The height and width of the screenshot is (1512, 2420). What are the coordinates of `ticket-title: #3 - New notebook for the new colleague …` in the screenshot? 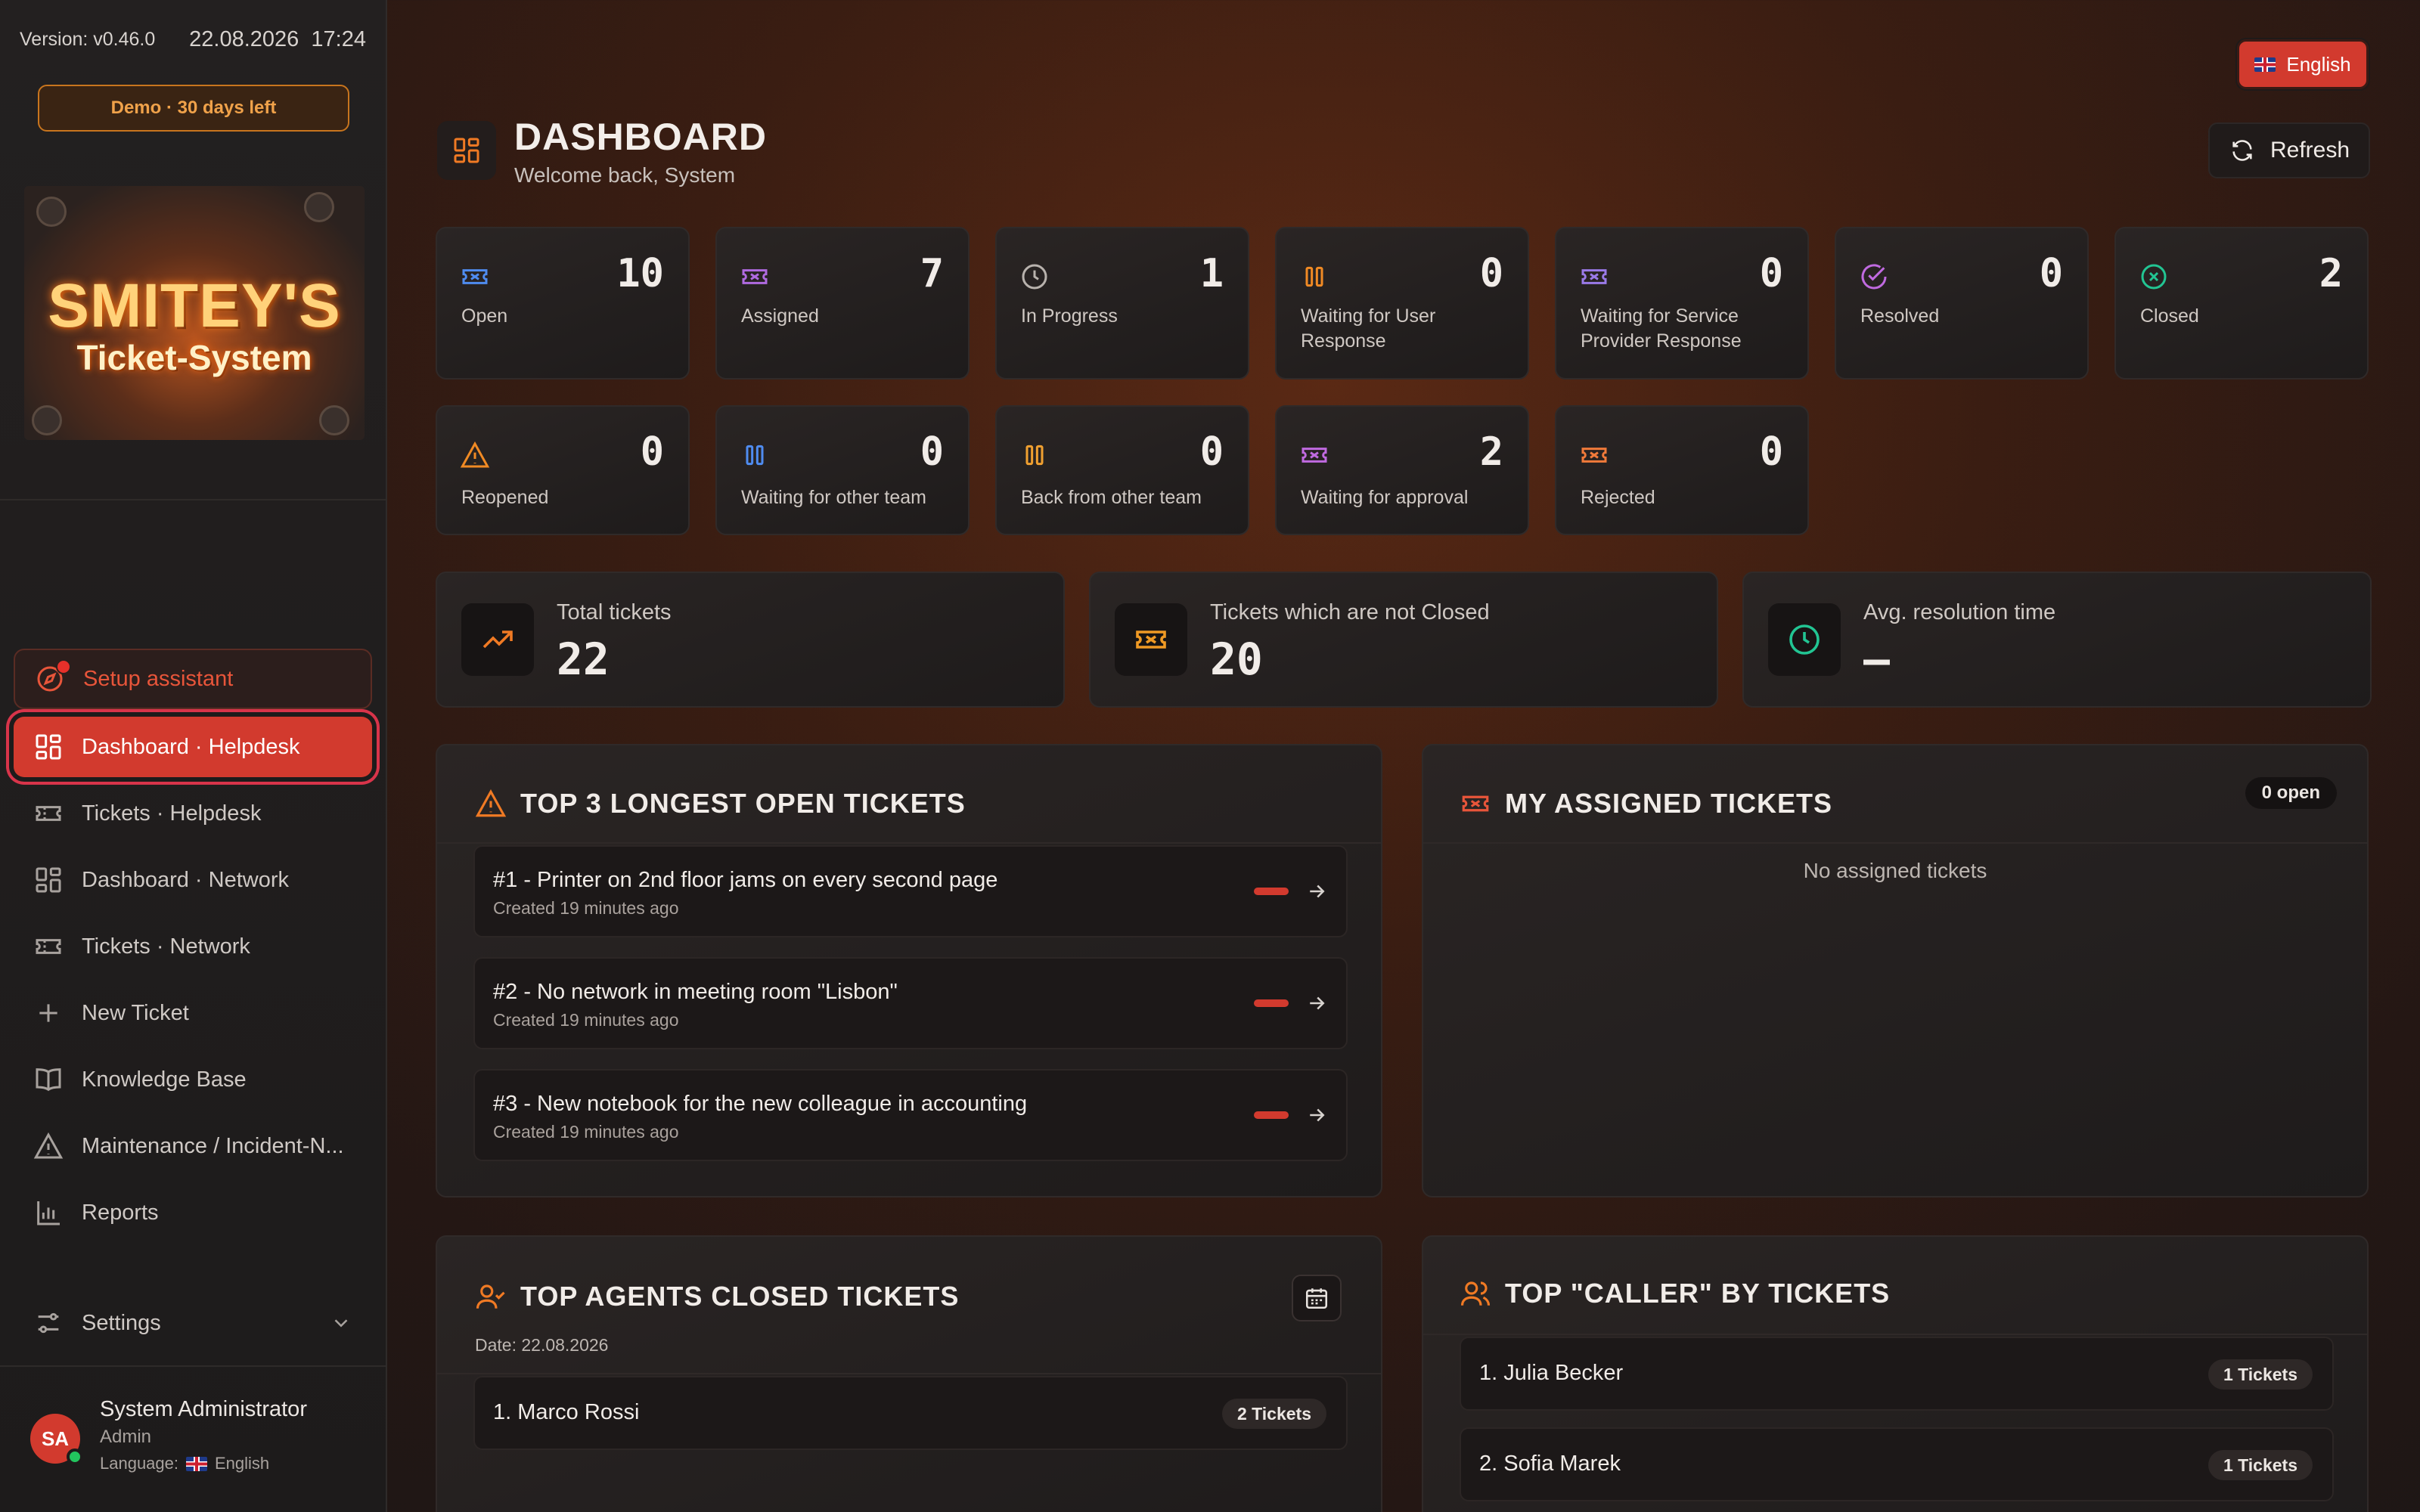 It's located at (760, 1104).